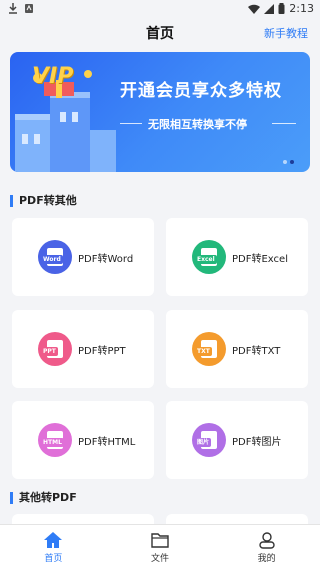  I want to click on wifi-icon, so click(254, 9).